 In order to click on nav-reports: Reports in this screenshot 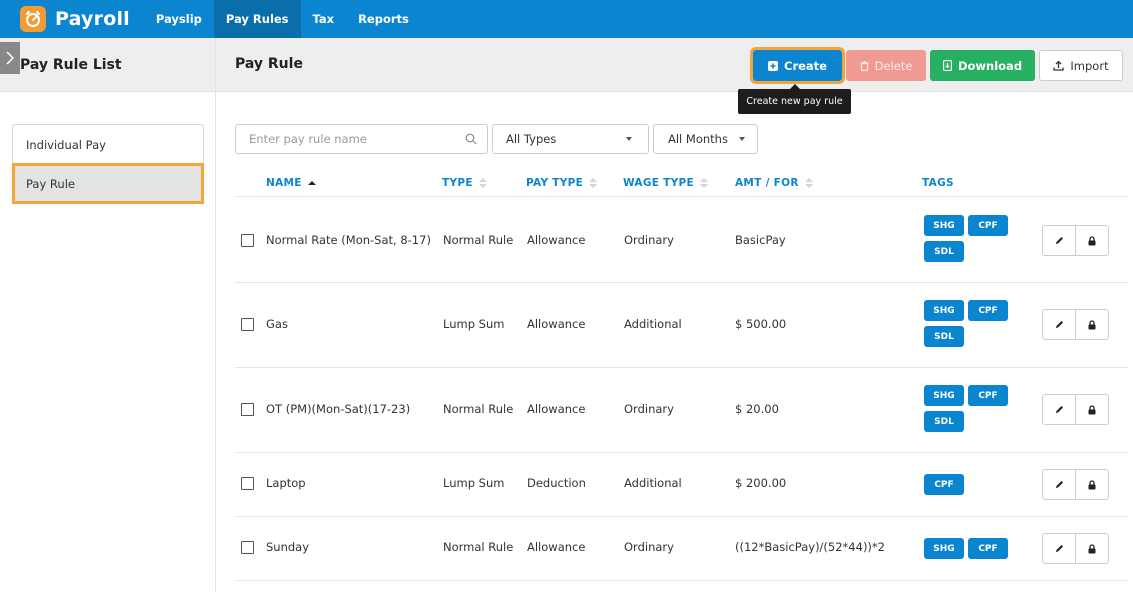, I will do `click(383, 19)`.